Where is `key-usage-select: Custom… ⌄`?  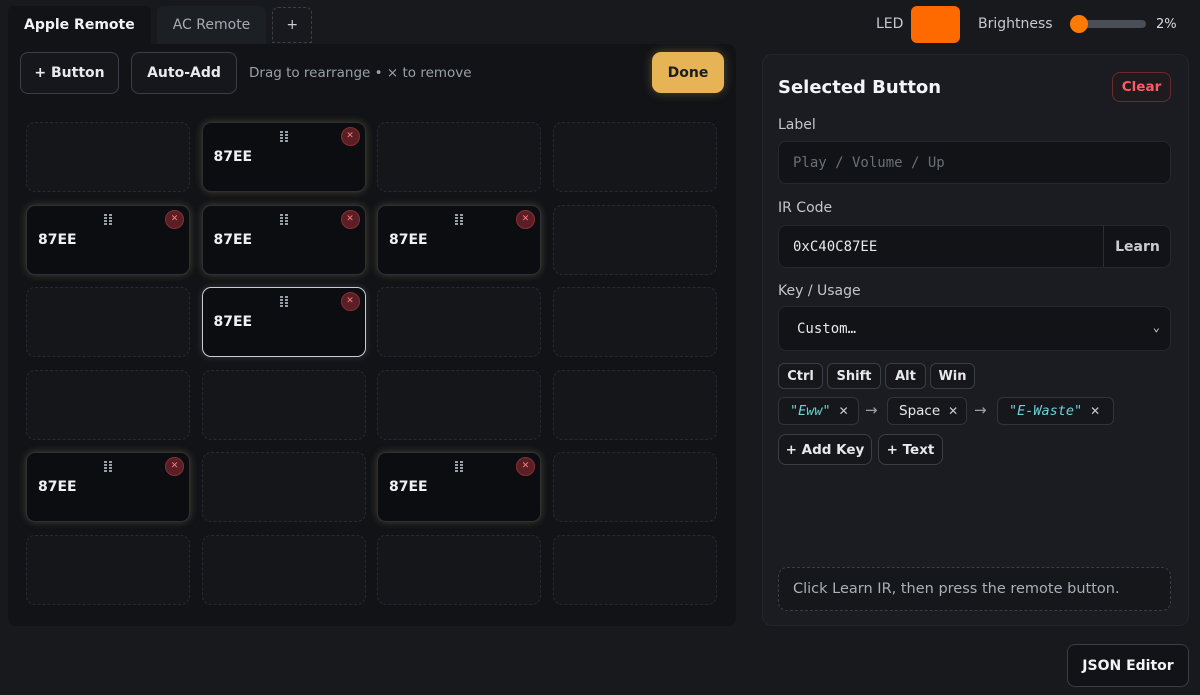 key-usage-select: Custom… ⌄ is located at coordinates (974, 328).